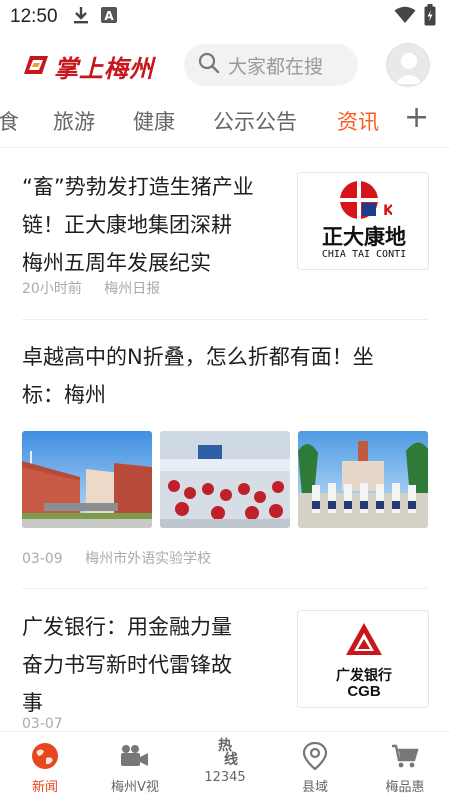 Image resolution: width=450 pixels, height=797 pixels. I want to click on status-left-icons: A, so click(95, 17).